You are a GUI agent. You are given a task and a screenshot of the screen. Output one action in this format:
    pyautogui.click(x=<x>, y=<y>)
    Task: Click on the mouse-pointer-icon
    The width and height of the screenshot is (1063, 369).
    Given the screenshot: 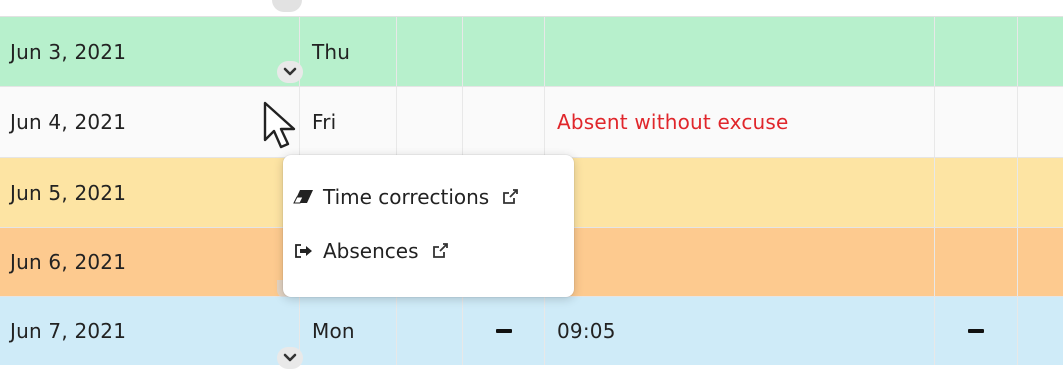 What is the action you would take?
    pyautogui.click(x=279, y=125)
    